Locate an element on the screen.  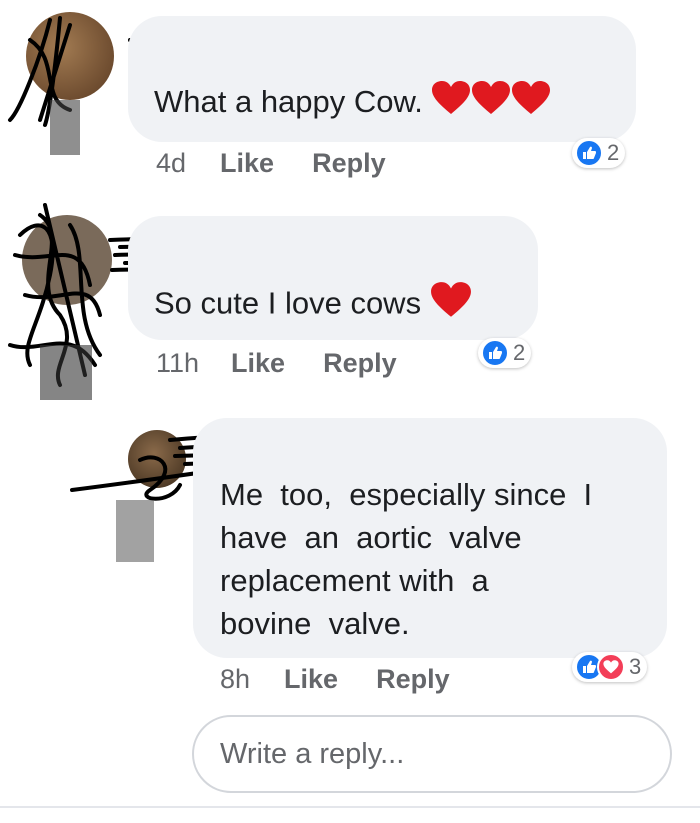
divider is located at coordinates (350, 807).